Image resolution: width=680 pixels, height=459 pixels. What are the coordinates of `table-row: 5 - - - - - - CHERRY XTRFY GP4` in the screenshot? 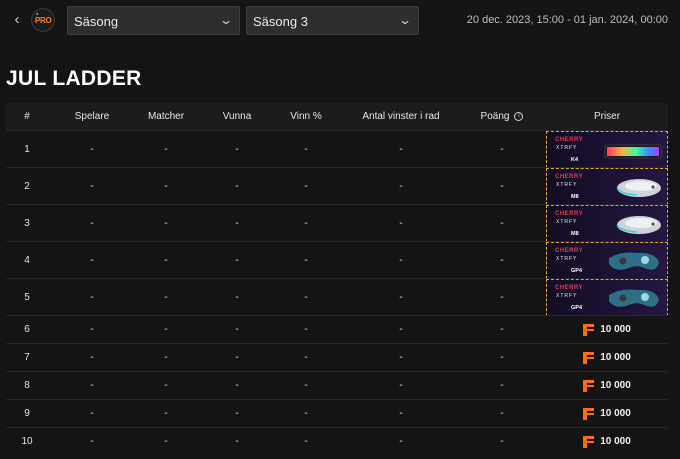 It's located at (337, 297).